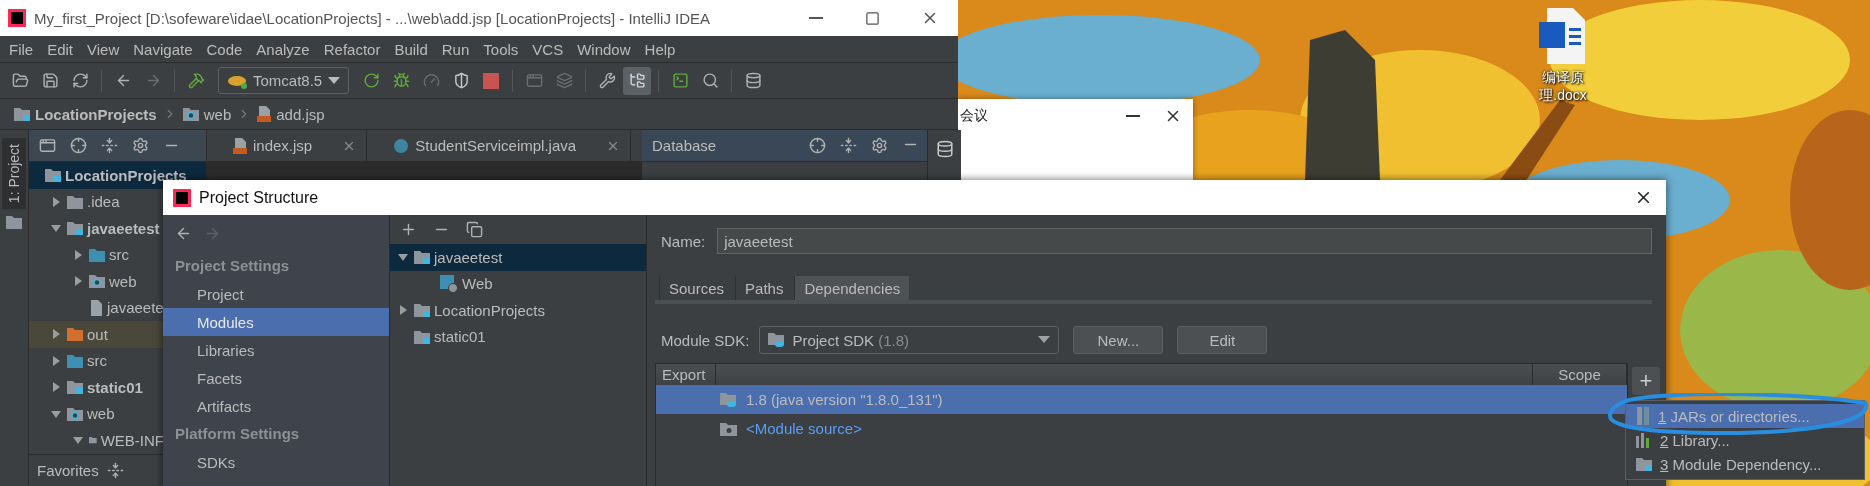 The width and height of the screenshot is (1870, 486). I want to click on nav-item: SDKs, so click(276, 462).